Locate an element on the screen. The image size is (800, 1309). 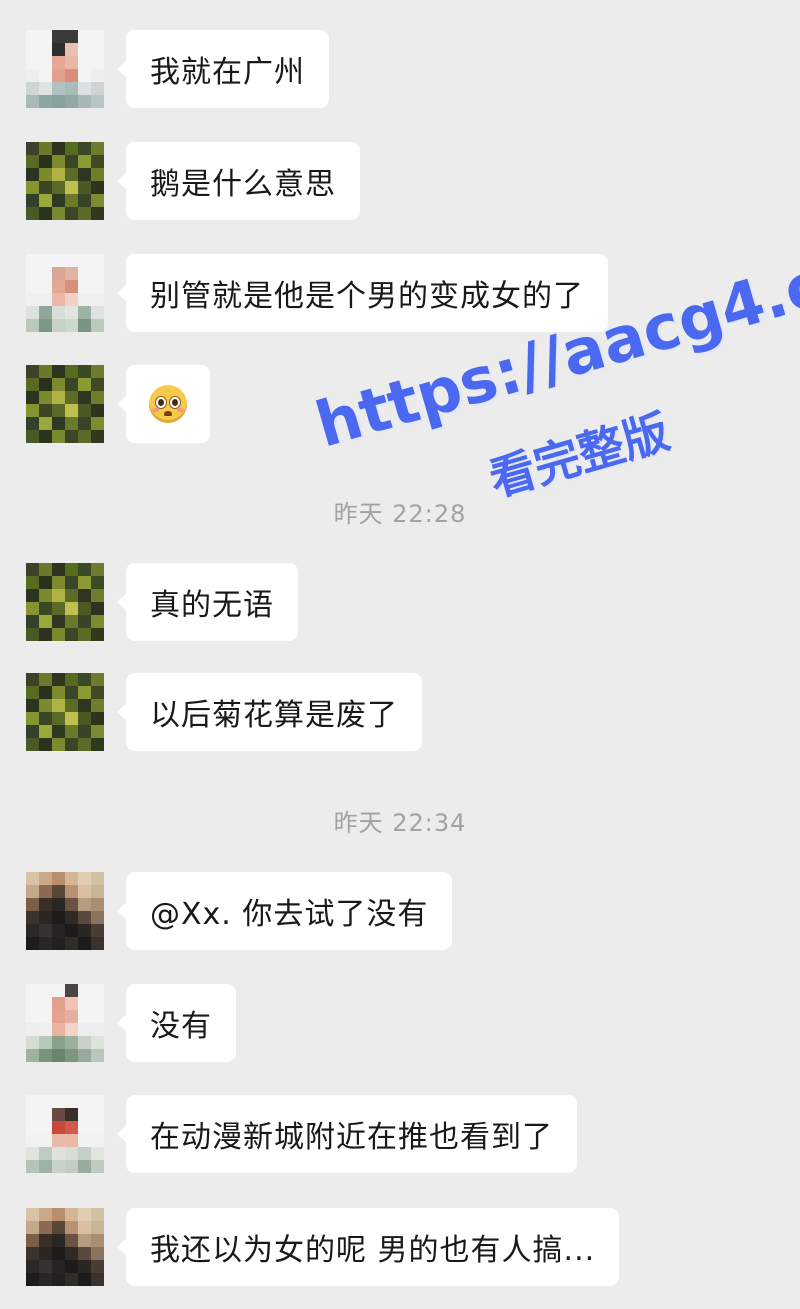
flushed-face-icon is located at coordinates (168, 404).